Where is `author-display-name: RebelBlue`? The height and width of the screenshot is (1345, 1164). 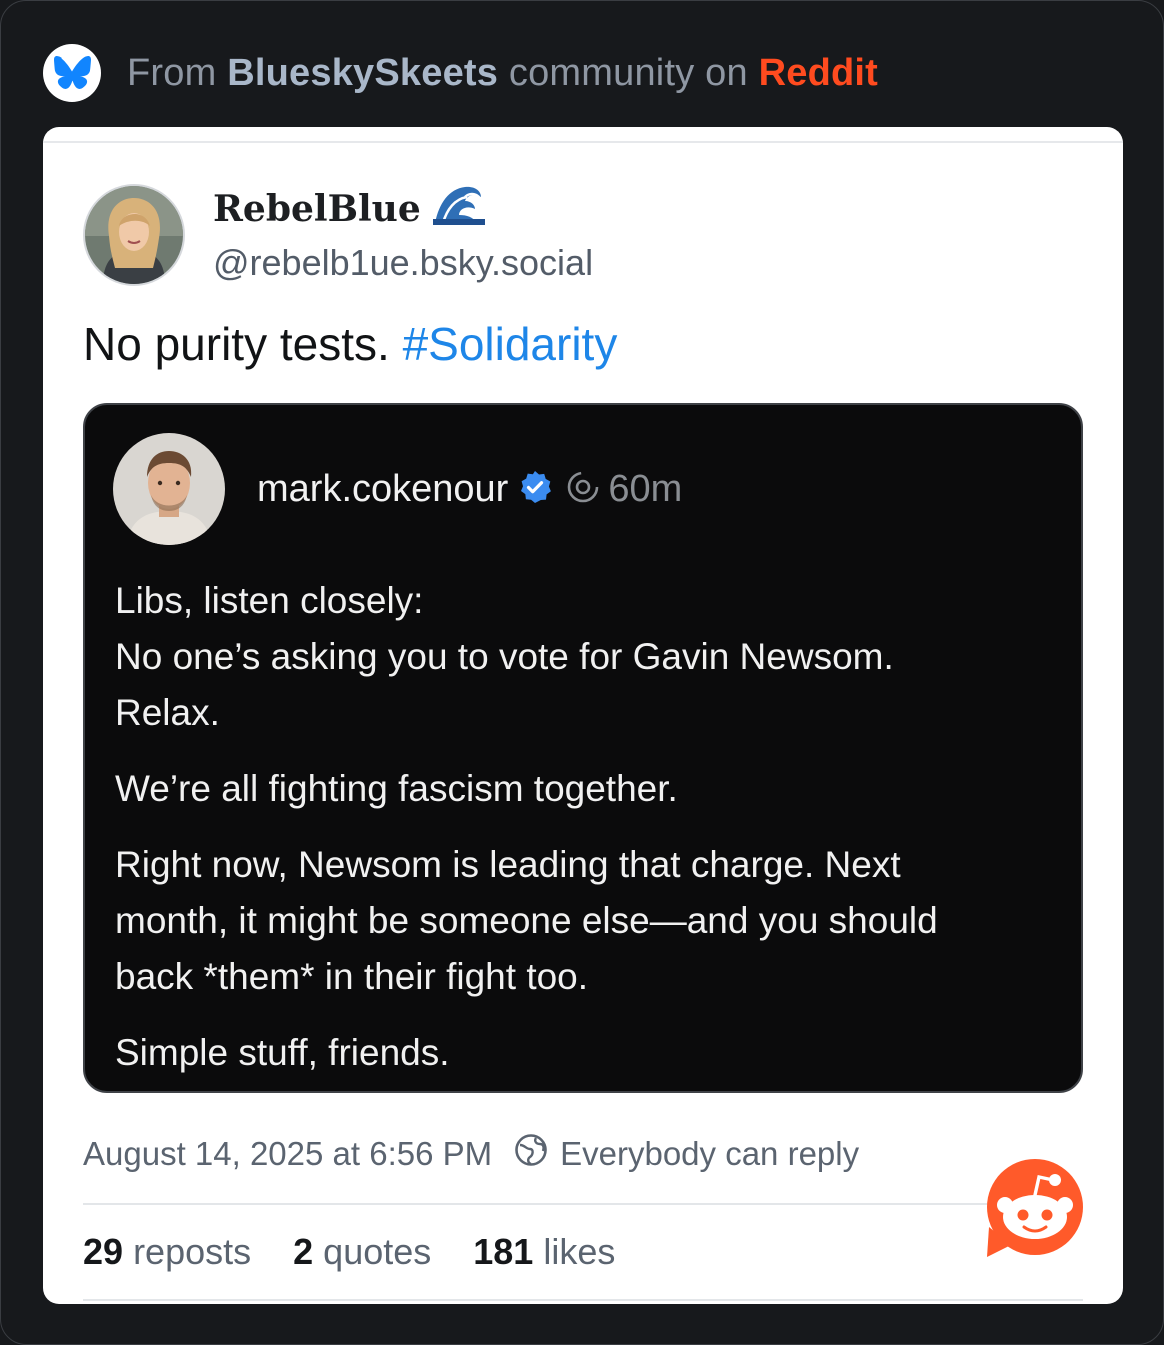
author-display-name: RebelBlue is located at coordinates (403, 209).